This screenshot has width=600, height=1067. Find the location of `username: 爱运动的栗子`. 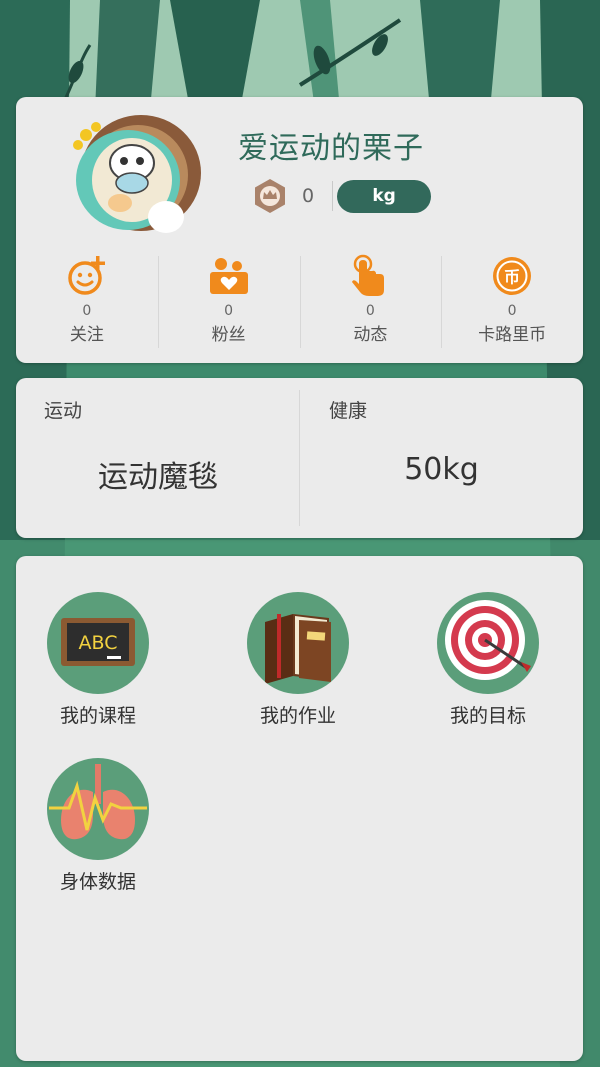

username: 爱运动的栗子 is located at coordinates (331, 148).